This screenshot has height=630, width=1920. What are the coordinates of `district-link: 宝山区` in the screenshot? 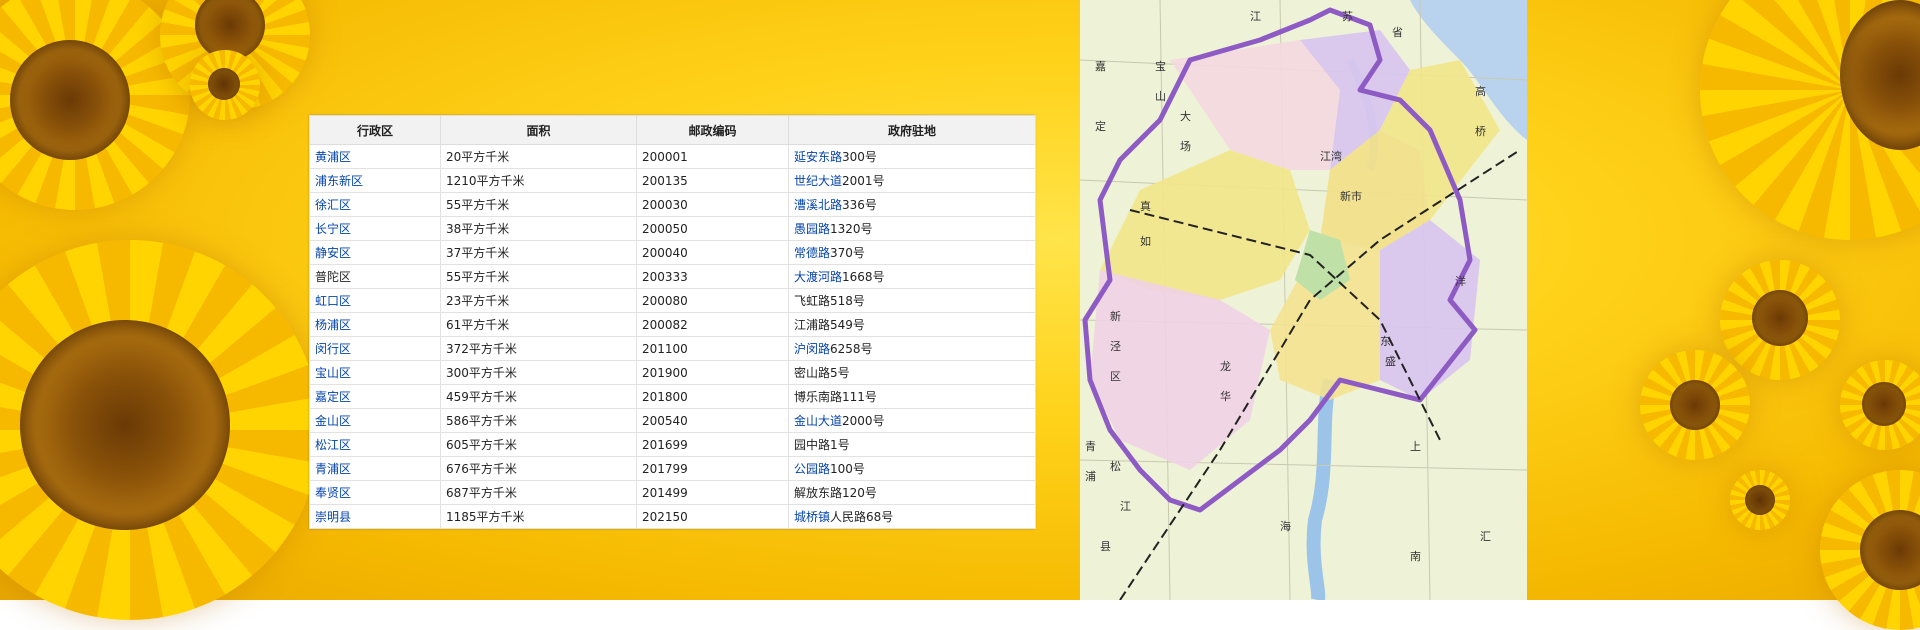 It's located at (375, 372).